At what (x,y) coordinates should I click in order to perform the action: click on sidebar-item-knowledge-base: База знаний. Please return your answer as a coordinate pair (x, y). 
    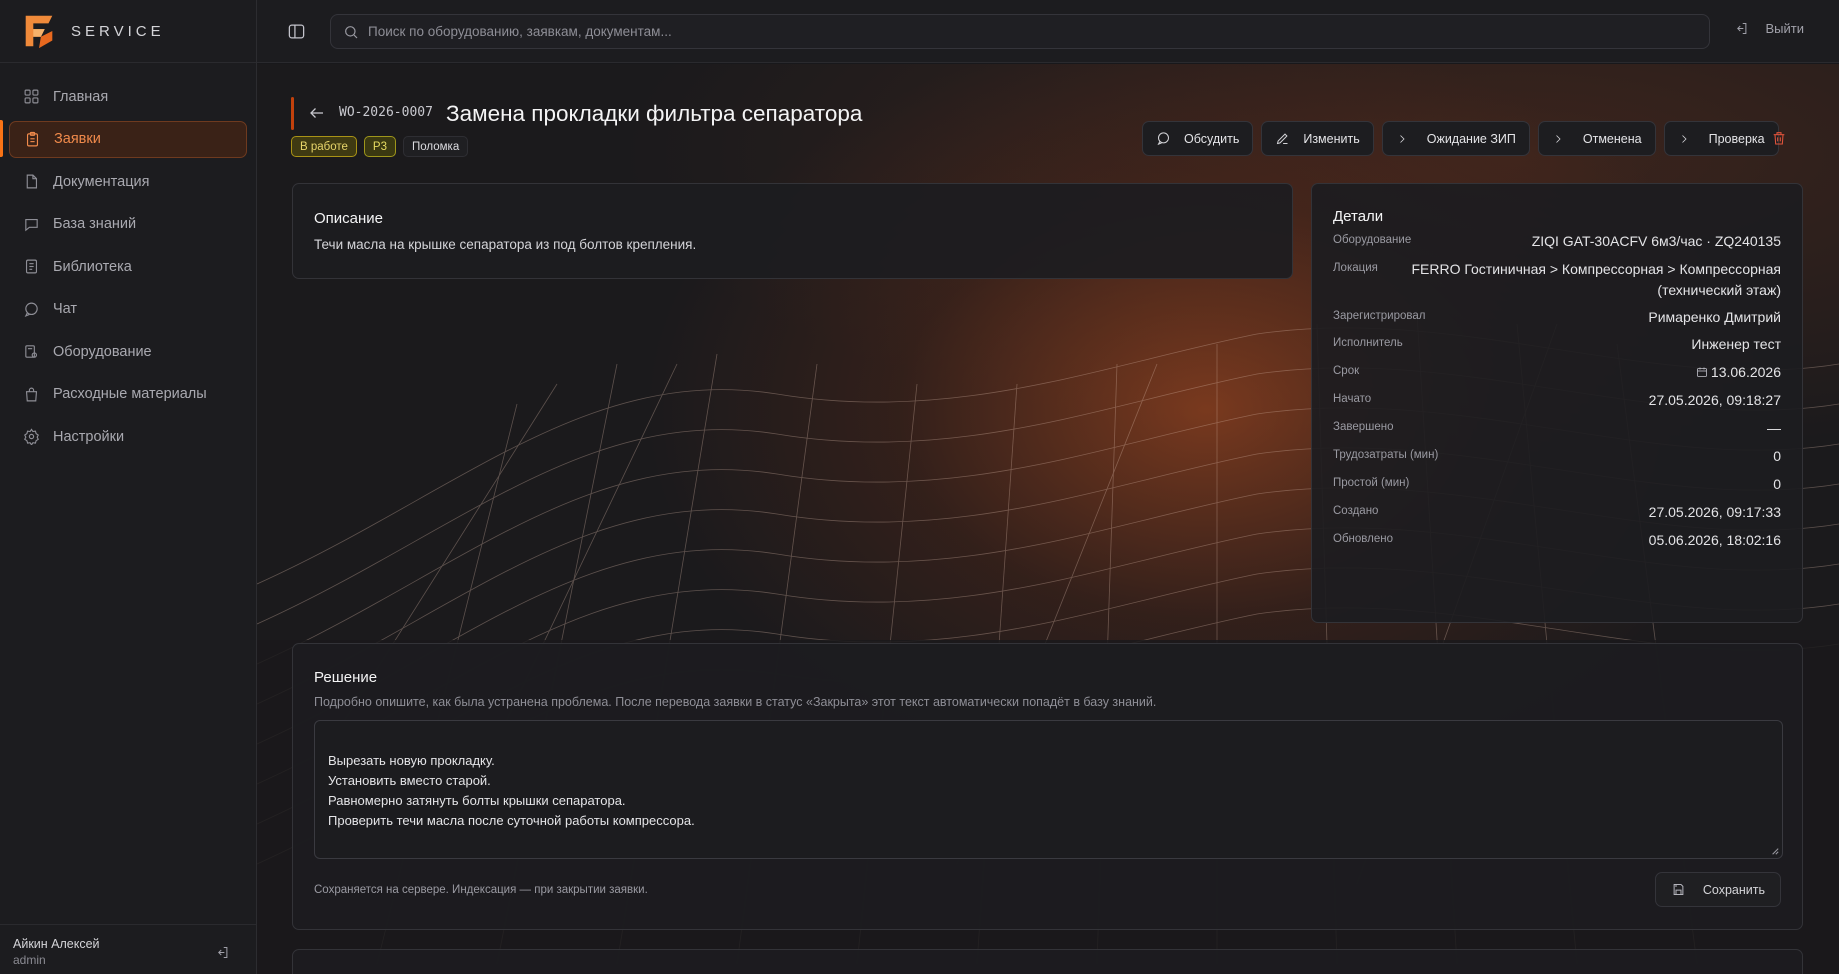
    Looking at the image, I should click on (128, 224).